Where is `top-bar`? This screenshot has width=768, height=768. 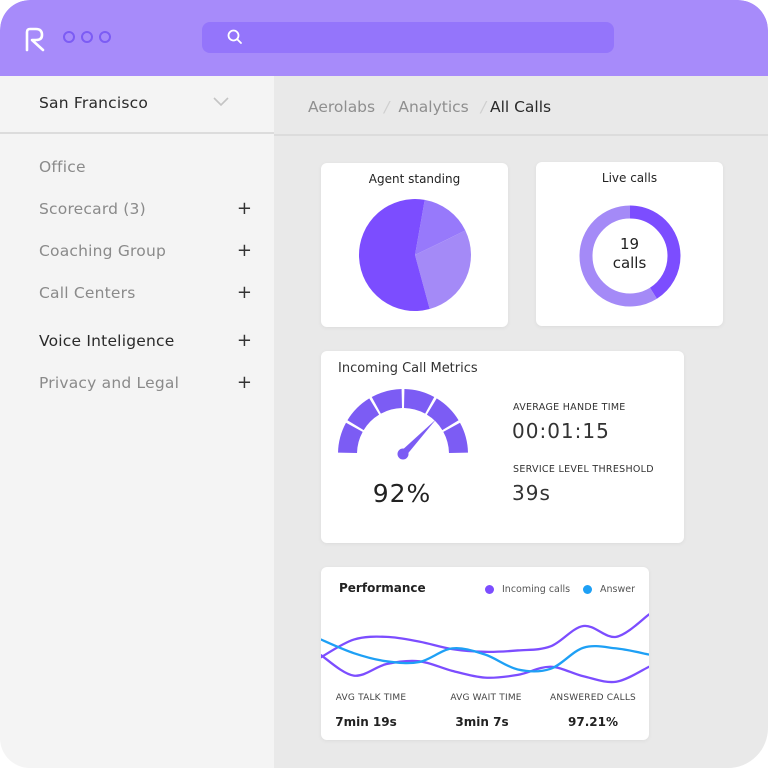
top-bar is located at coordinates (384, 38).